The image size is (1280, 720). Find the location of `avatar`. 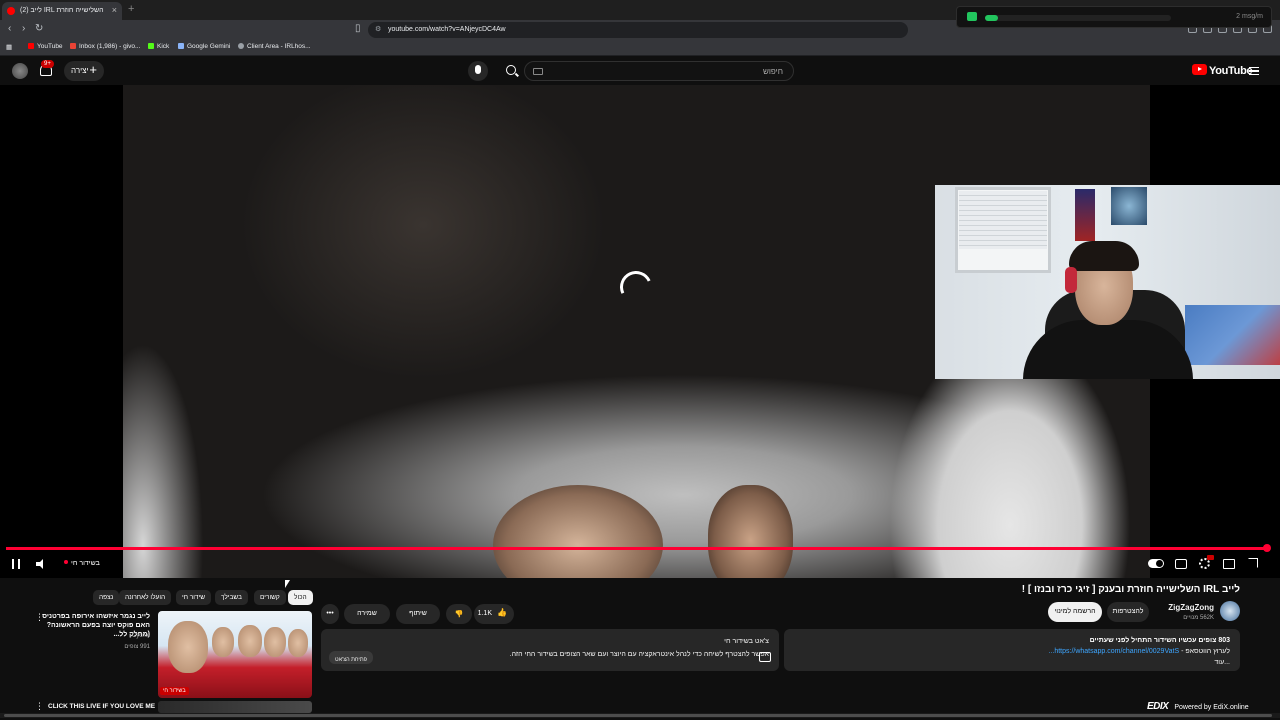

avatar is located at coordinates (20, 71).